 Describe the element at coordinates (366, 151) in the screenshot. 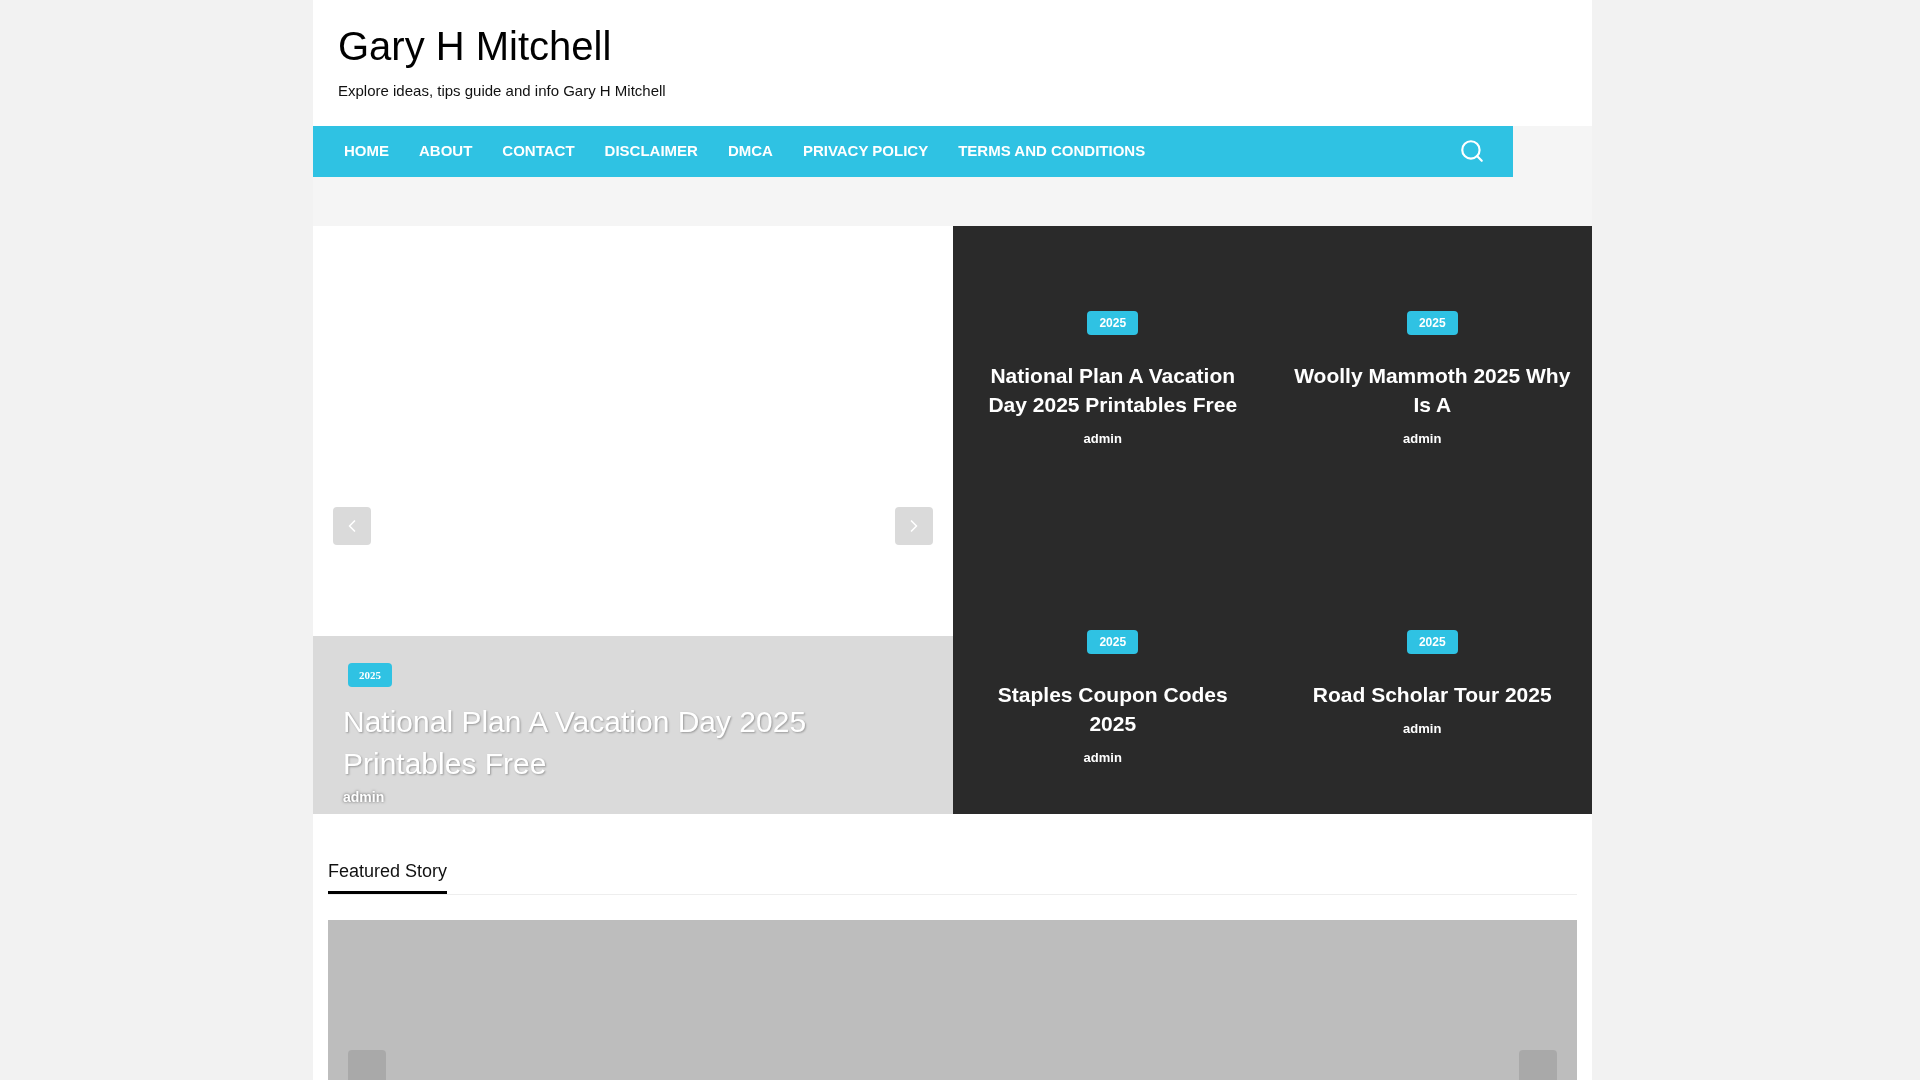

I see `nav-link: HOME` at that location.